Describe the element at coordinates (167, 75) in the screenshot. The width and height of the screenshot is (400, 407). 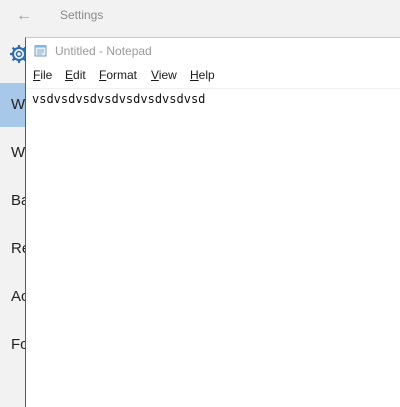
I see `menu-view-label: iew` at that location.